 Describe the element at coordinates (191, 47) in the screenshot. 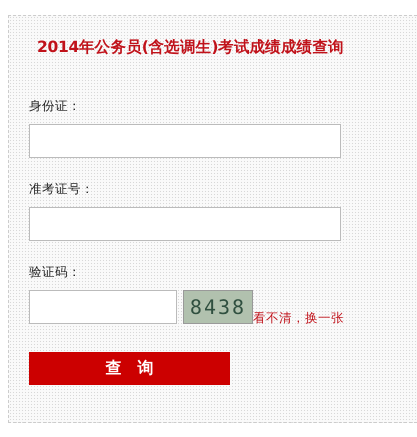

I see `page-title: 2014年公务员(含选调生)考试成绩成绩查询` at that location.